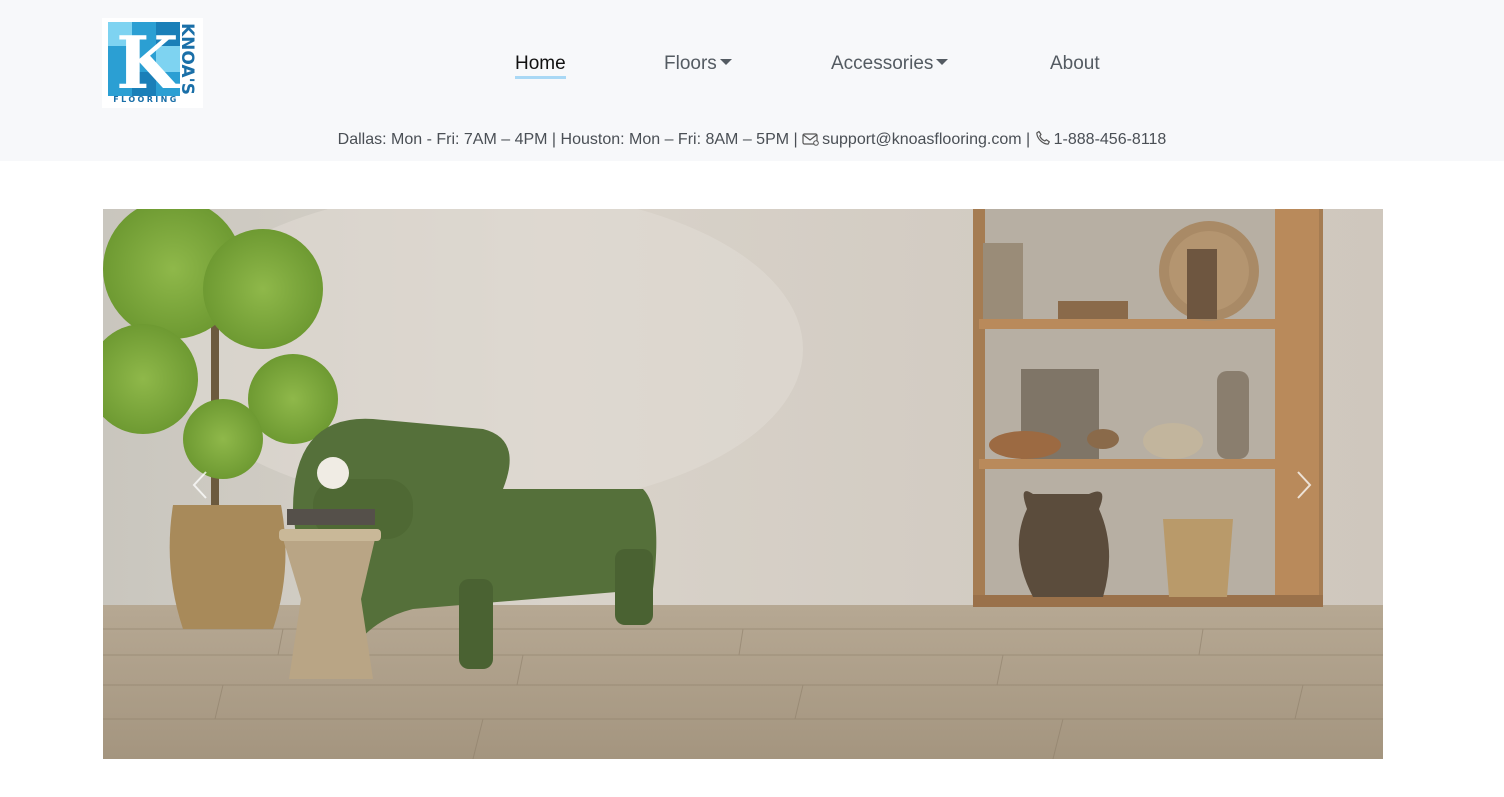  I want to click on nav-home-label: Home, so click(540, 63).